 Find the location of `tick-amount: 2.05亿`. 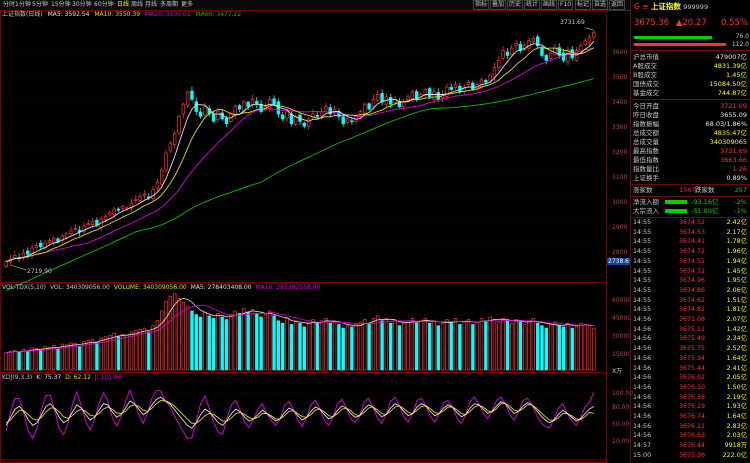

tick-amount: 2.05亿 is located at coordinates (736, 378).